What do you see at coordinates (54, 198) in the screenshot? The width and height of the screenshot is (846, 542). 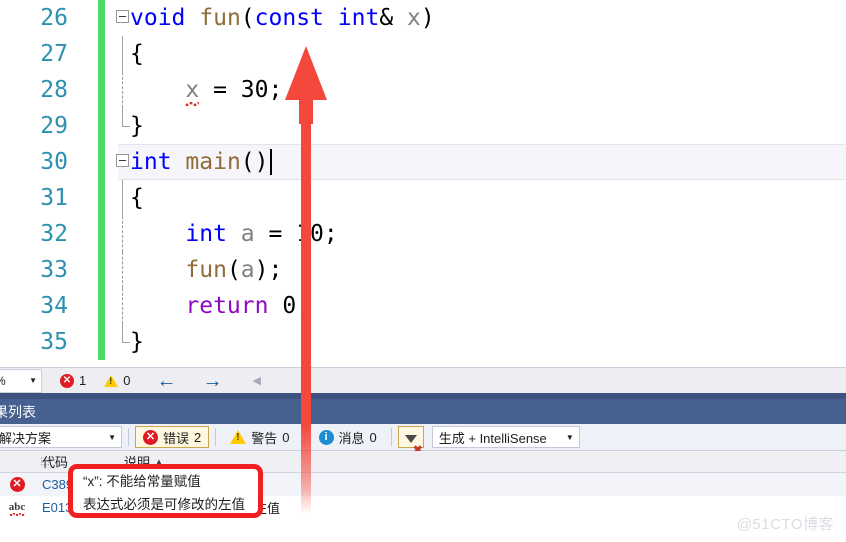 I see `line-number: 31` at bounding box center [54, 198].